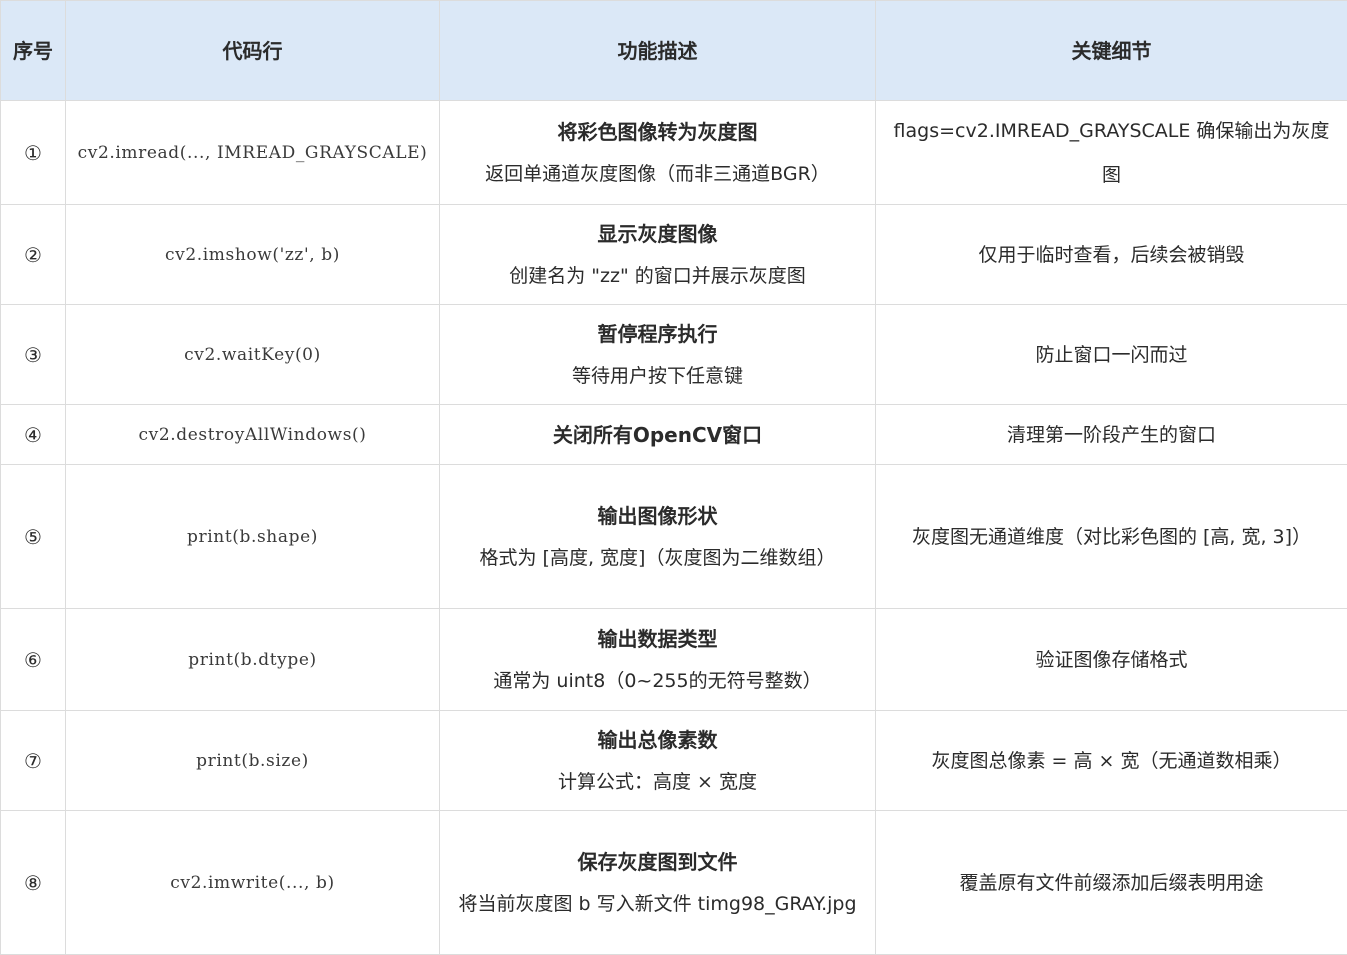  Describe the element at coordinates (1111, 434) in the screenshot. I see `detail-cell: 清理第一阶段产生的窗口` at that location.